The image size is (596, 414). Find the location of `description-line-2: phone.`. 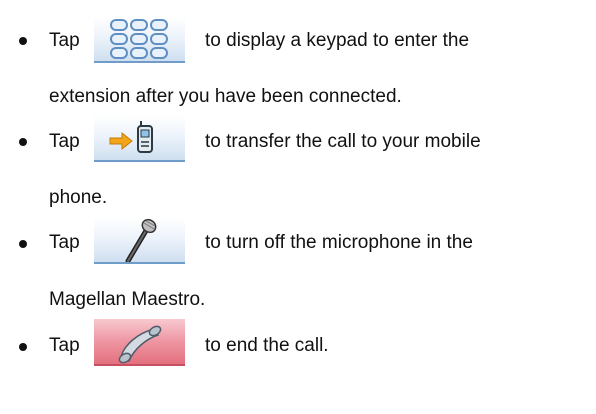

description-line-2: phone. is located at coordinates (78, 197).